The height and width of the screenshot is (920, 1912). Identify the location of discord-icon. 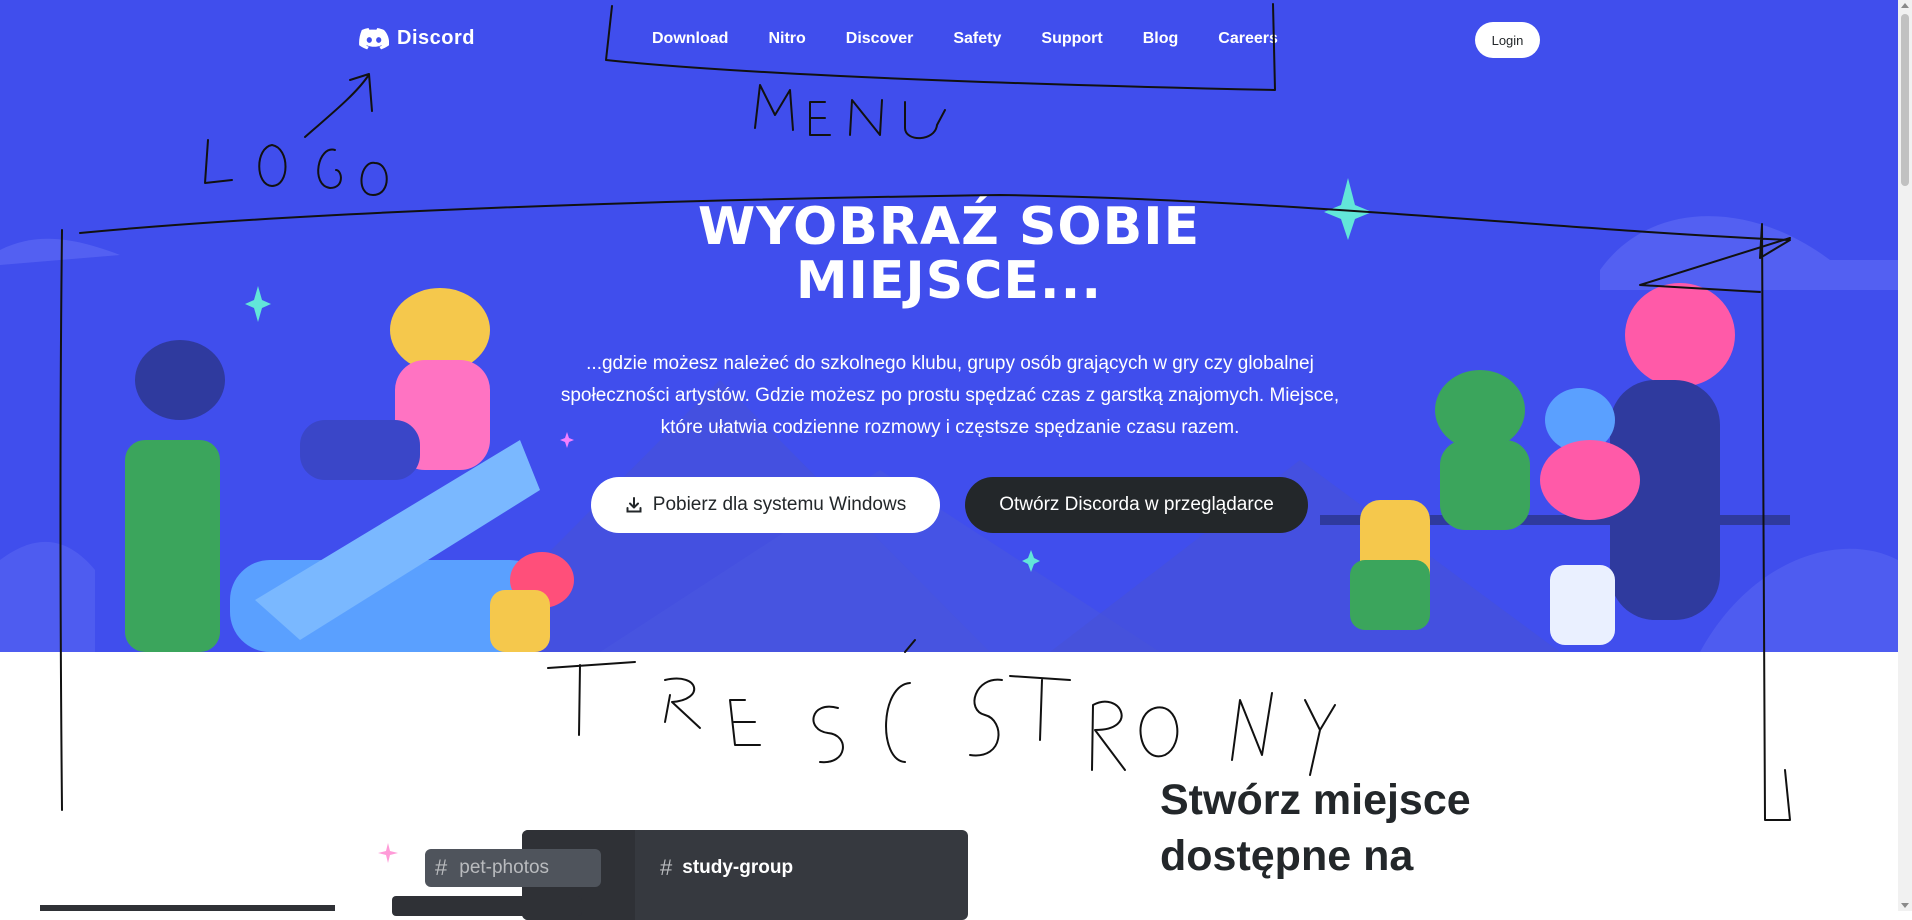
(374, 38).